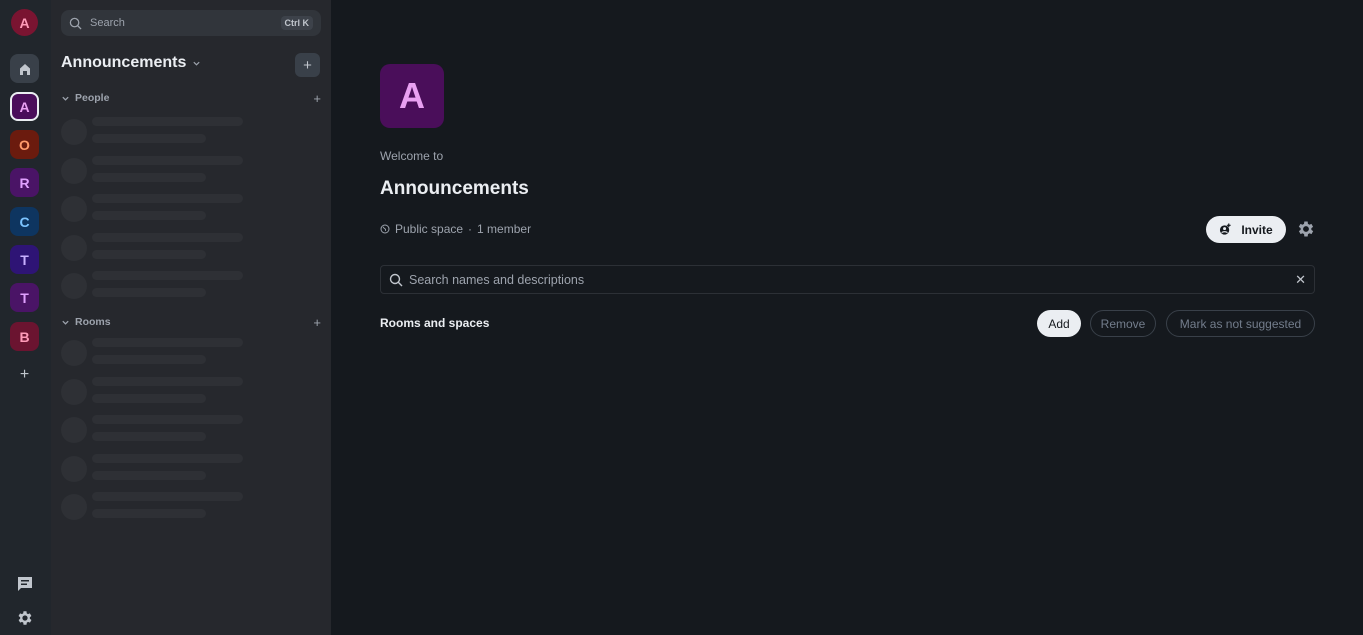 The height and width of the screenshot is (635, 1363). Describe the element at coordinates (504, 229) in the screenshot. I see `member-count: 1 member` at that location.